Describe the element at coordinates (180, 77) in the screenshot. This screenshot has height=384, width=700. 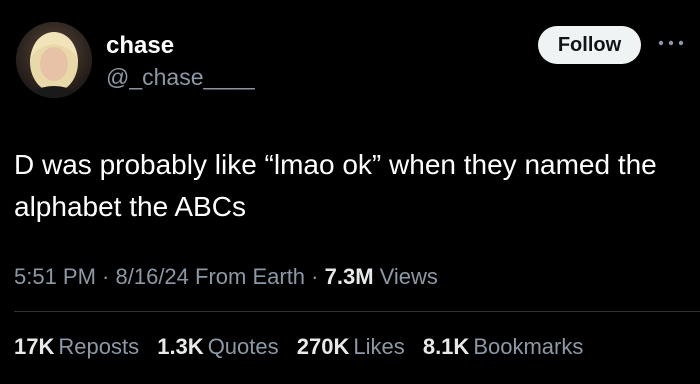
I see `user-handle: @_chase____` at that location.